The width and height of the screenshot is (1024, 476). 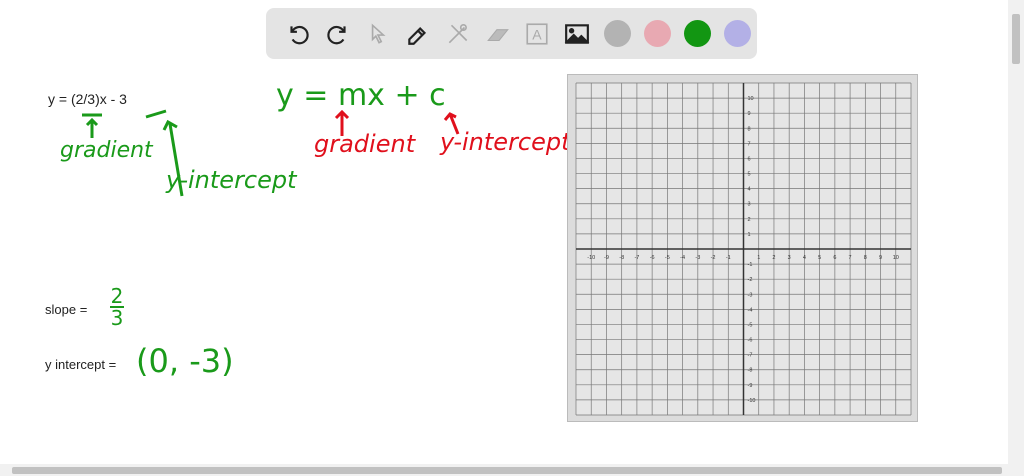 I want to click on y-tick-label: -6, so click(x=750, y=341).